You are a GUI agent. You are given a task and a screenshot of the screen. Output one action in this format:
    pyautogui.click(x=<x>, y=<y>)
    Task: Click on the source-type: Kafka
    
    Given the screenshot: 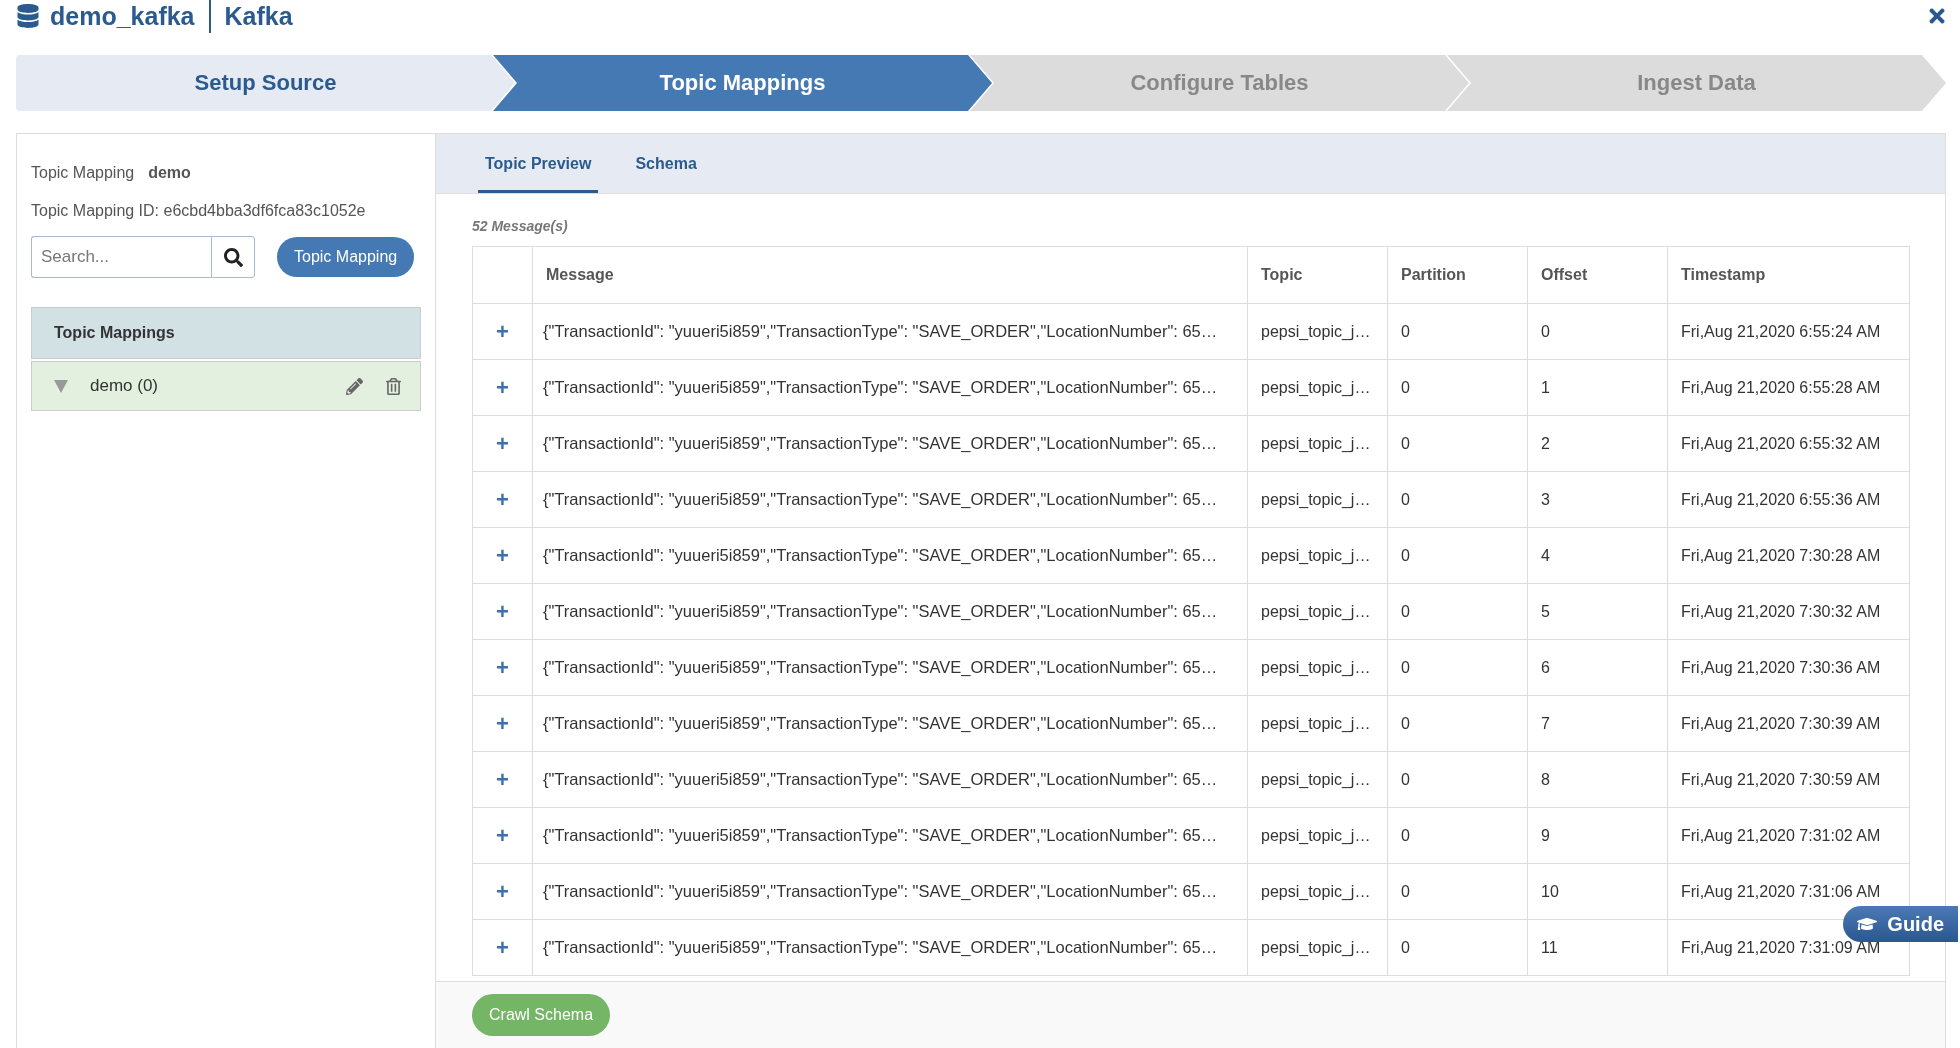 What is the action you would take?
    pyautogui.click(x=258, y=16)
    